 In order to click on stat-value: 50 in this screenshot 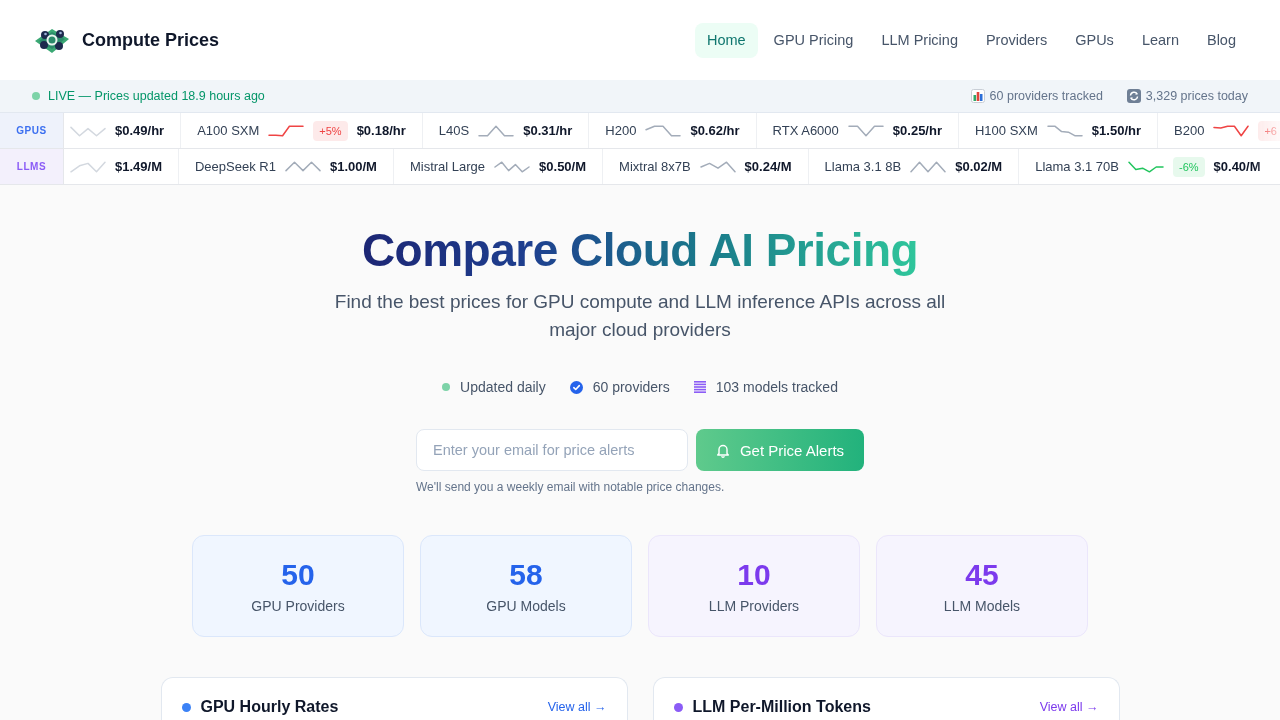, I will do `click(298, 575)`.